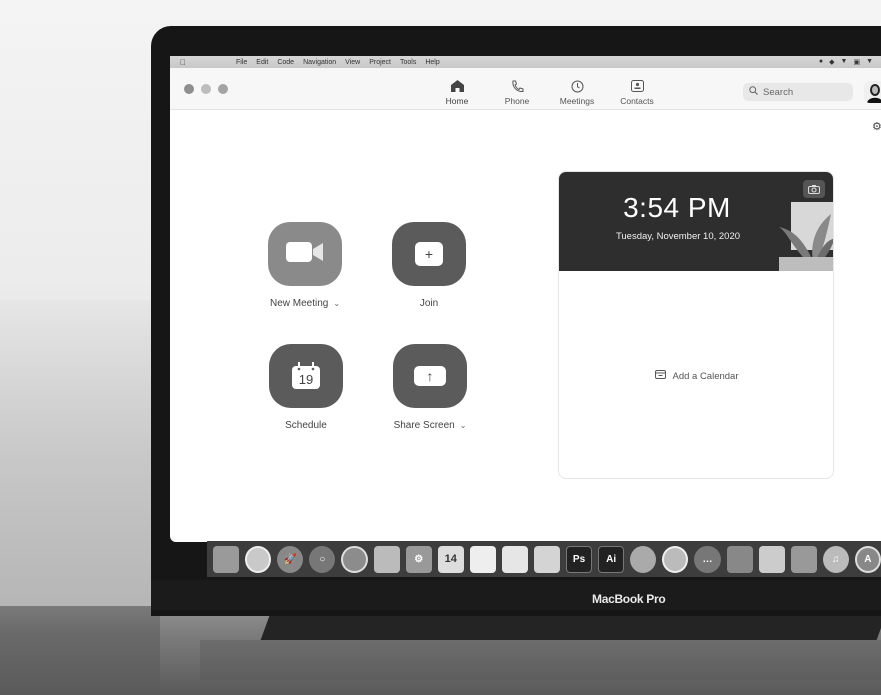 Image resolution: width=881 pixels, height=695 pixels. I want to click on share-screen-label: Share Screen, so click(424, 425).